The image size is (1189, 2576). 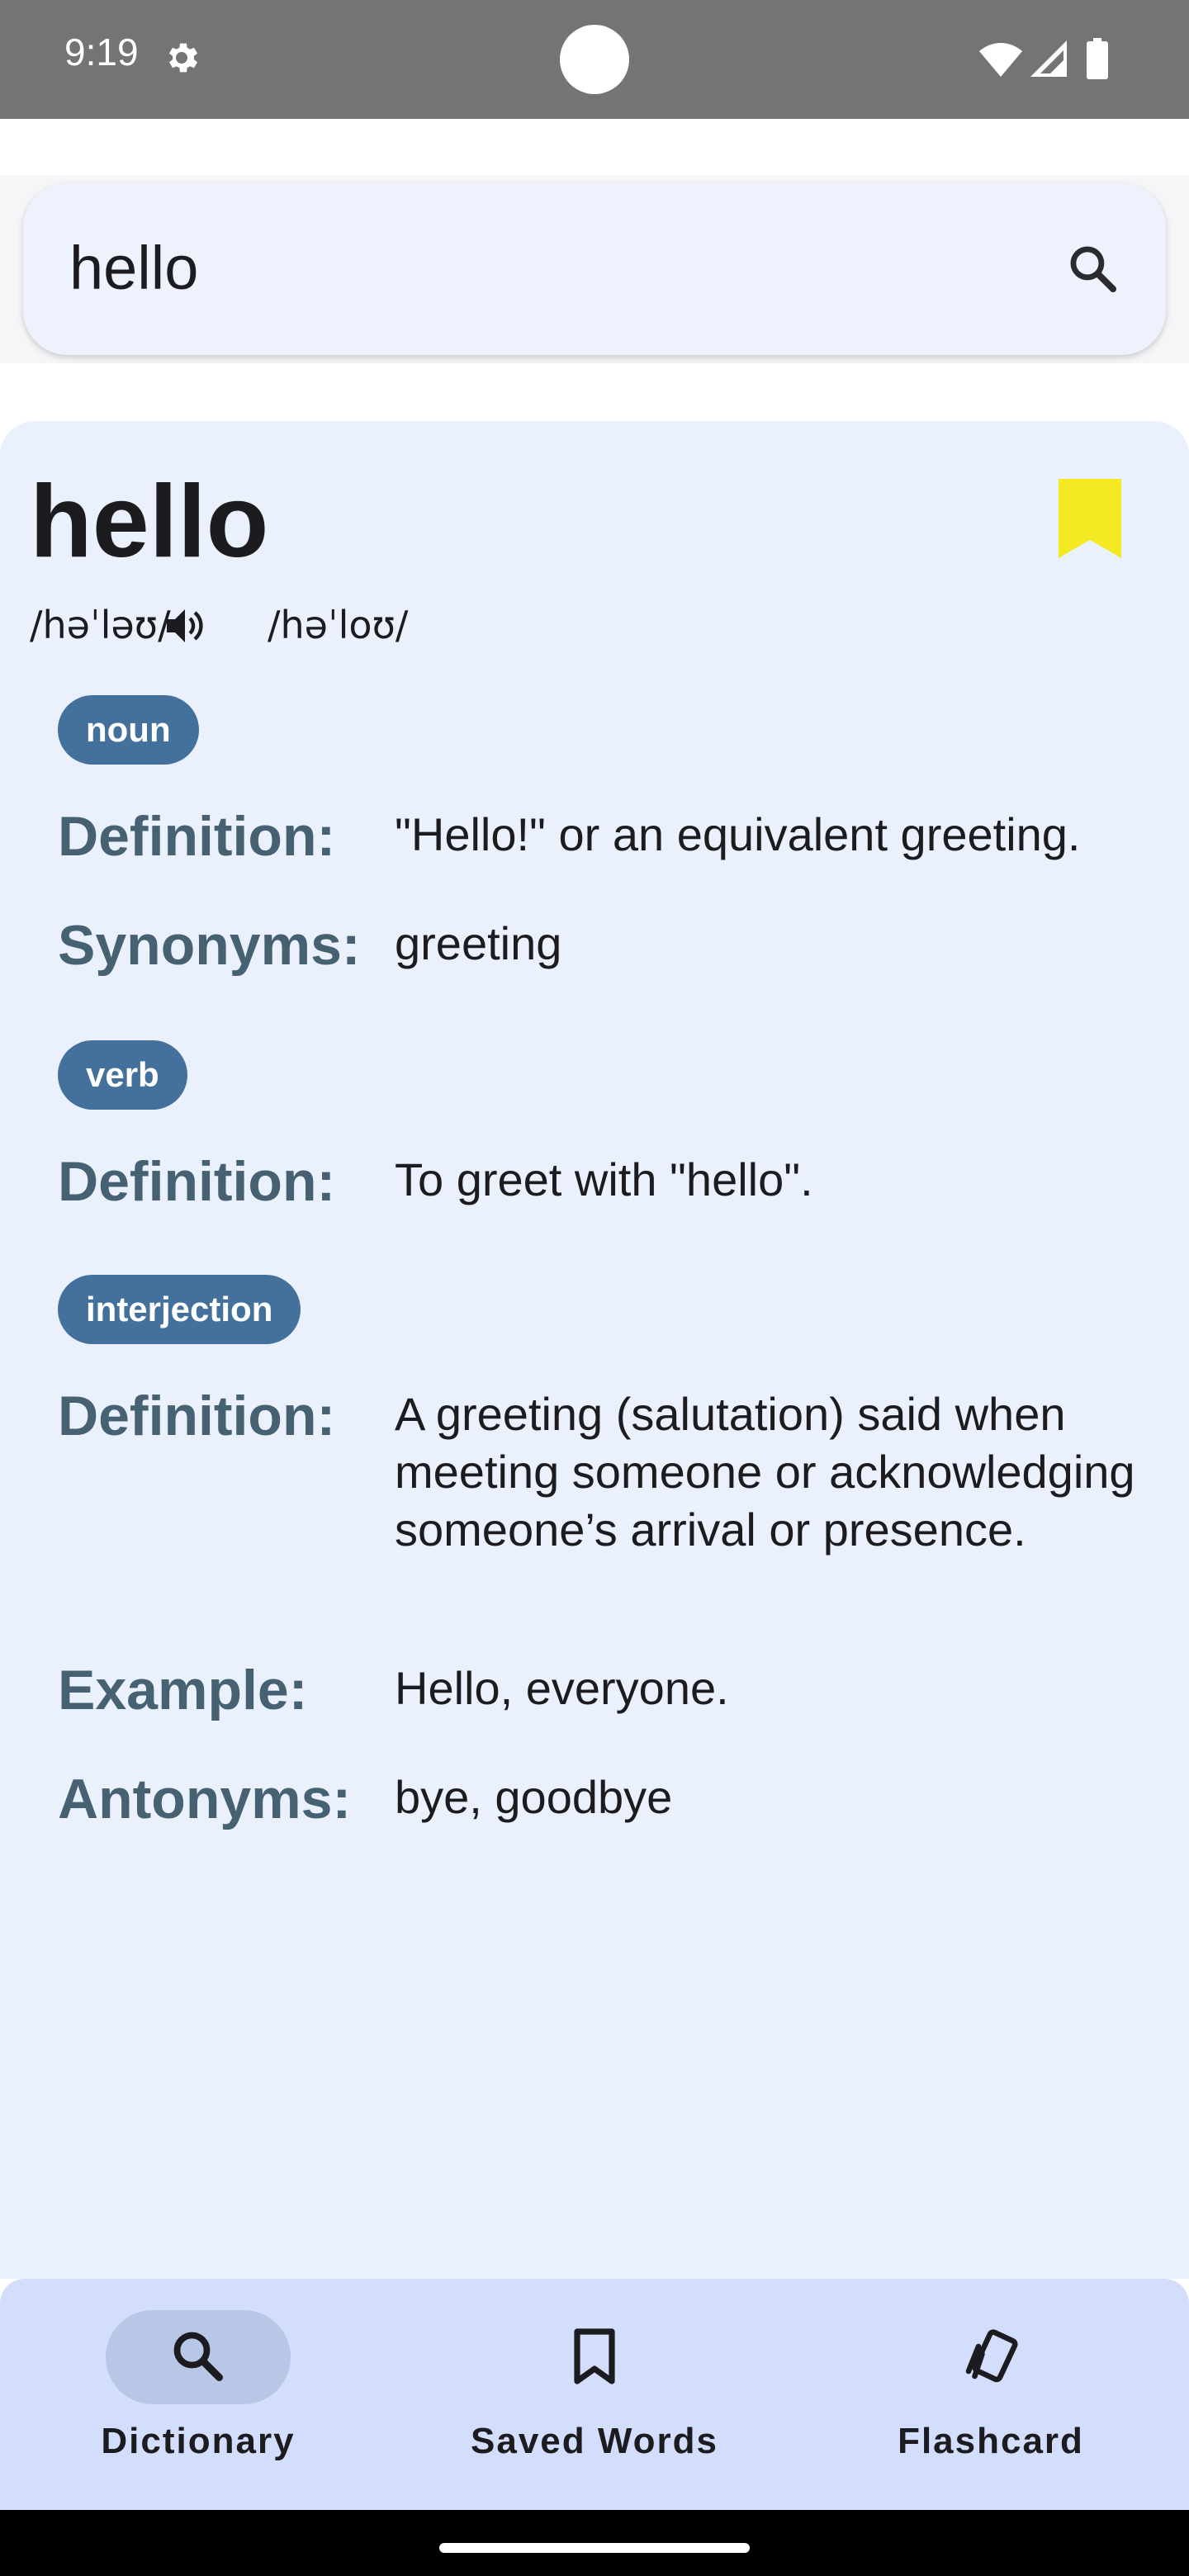 I want to click on nav-label: Flashcard, so click(x=991, y=2441).